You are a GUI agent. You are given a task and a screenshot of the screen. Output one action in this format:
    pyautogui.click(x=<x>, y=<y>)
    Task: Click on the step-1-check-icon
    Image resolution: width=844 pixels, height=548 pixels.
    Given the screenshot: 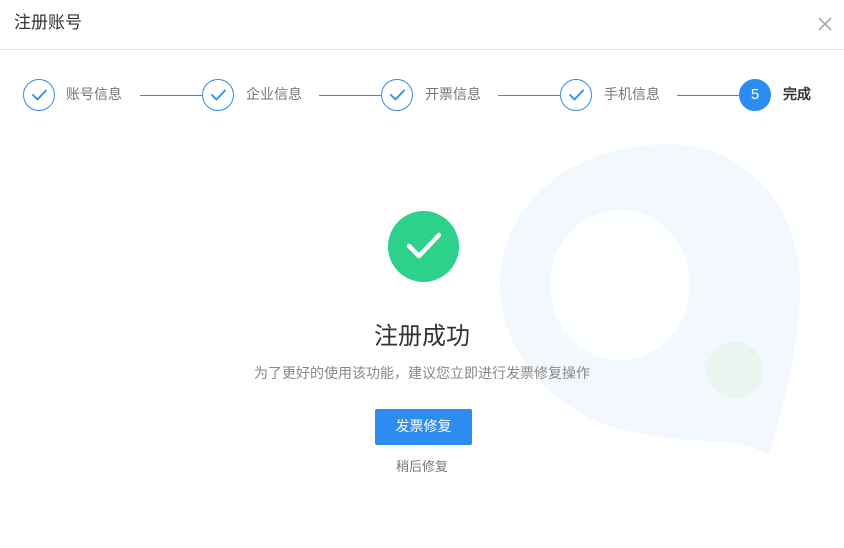 What is the action you would take?
    pyautogui.click(x=39, y=95)
    